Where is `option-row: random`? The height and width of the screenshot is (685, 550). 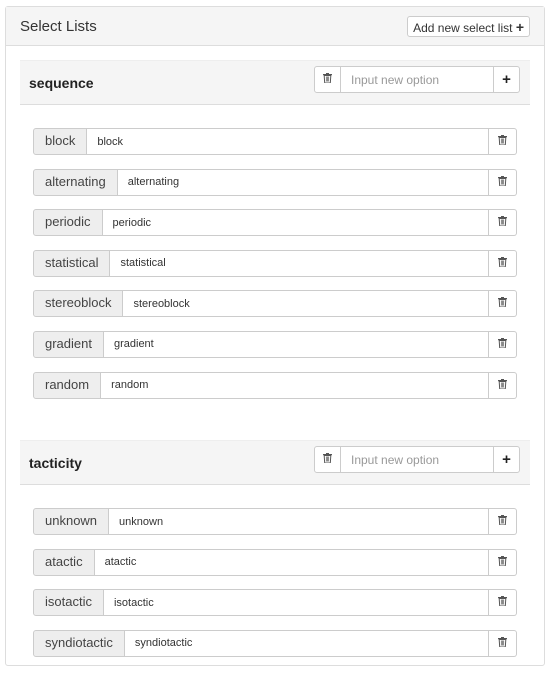
option-row: random is located at coordinates (275, 385).